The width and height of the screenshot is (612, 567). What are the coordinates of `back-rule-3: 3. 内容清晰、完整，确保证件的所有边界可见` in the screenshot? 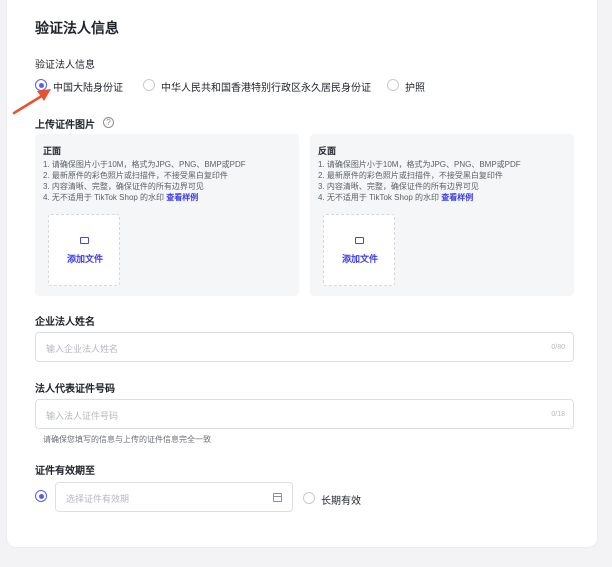 It's located at (398, 186).